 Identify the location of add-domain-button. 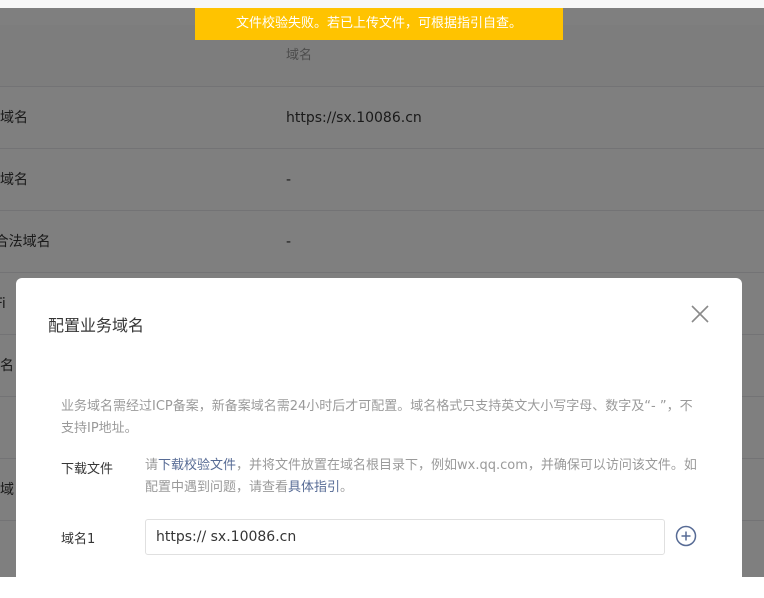
(686, 536).